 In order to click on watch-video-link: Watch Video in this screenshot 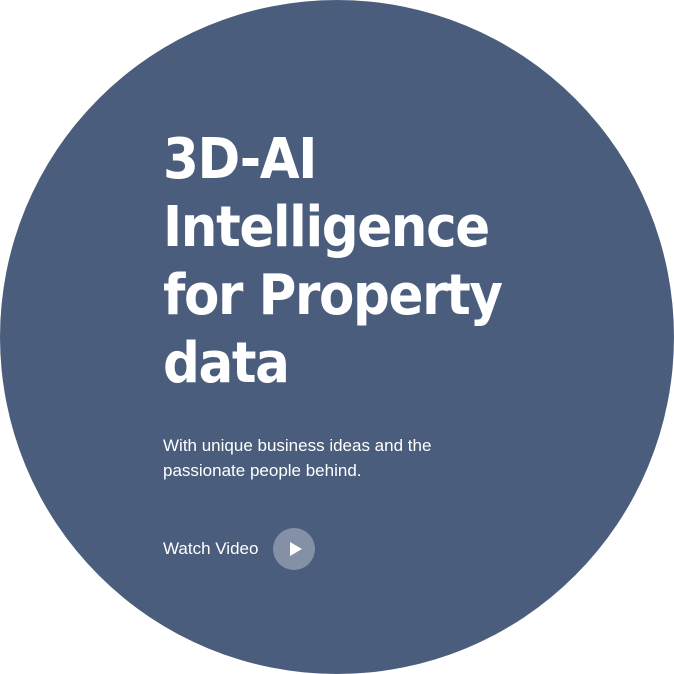, I will do `click(383, 549)`.